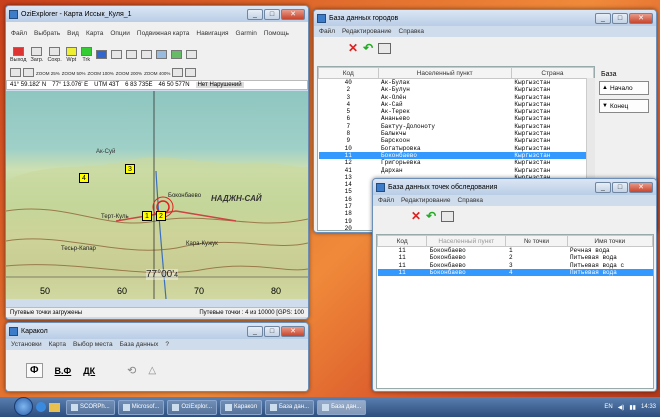 The image size is (660, 417). I want to click on karakol-titlebar: Каракол _ □ ✕, so click(157, 331).